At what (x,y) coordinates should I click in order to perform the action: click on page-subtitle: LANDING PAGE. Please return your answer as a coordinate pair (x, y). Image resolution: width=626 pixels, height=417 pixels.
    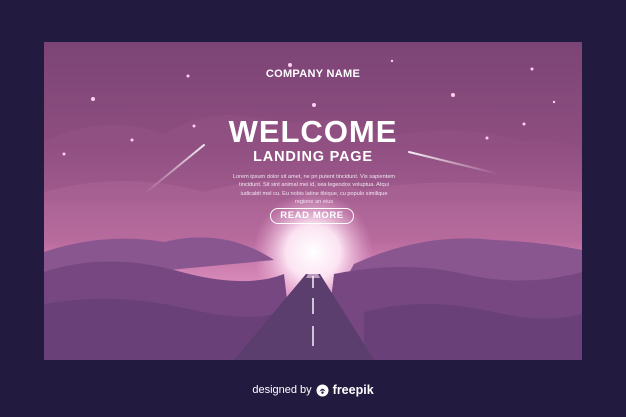
    Looking at the image, I should click on (313, 157).